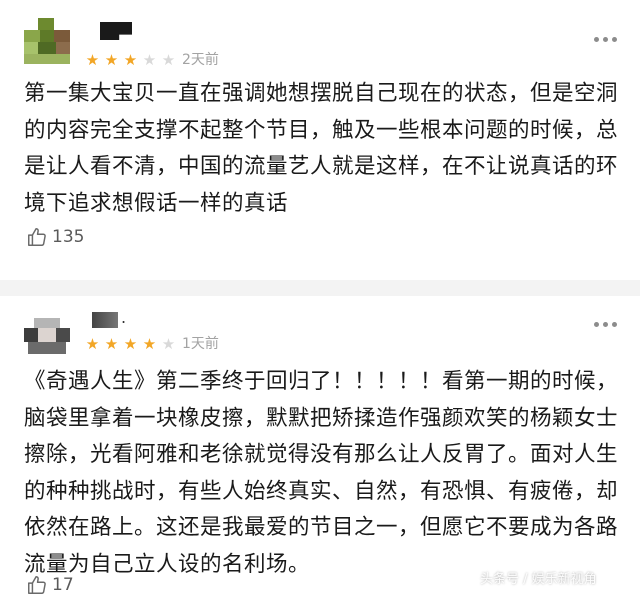 The width and height of the screenshot is (640, 596). Describe the element at coordinates (47, 331) in the screenshot. I see `avatar` at that location.